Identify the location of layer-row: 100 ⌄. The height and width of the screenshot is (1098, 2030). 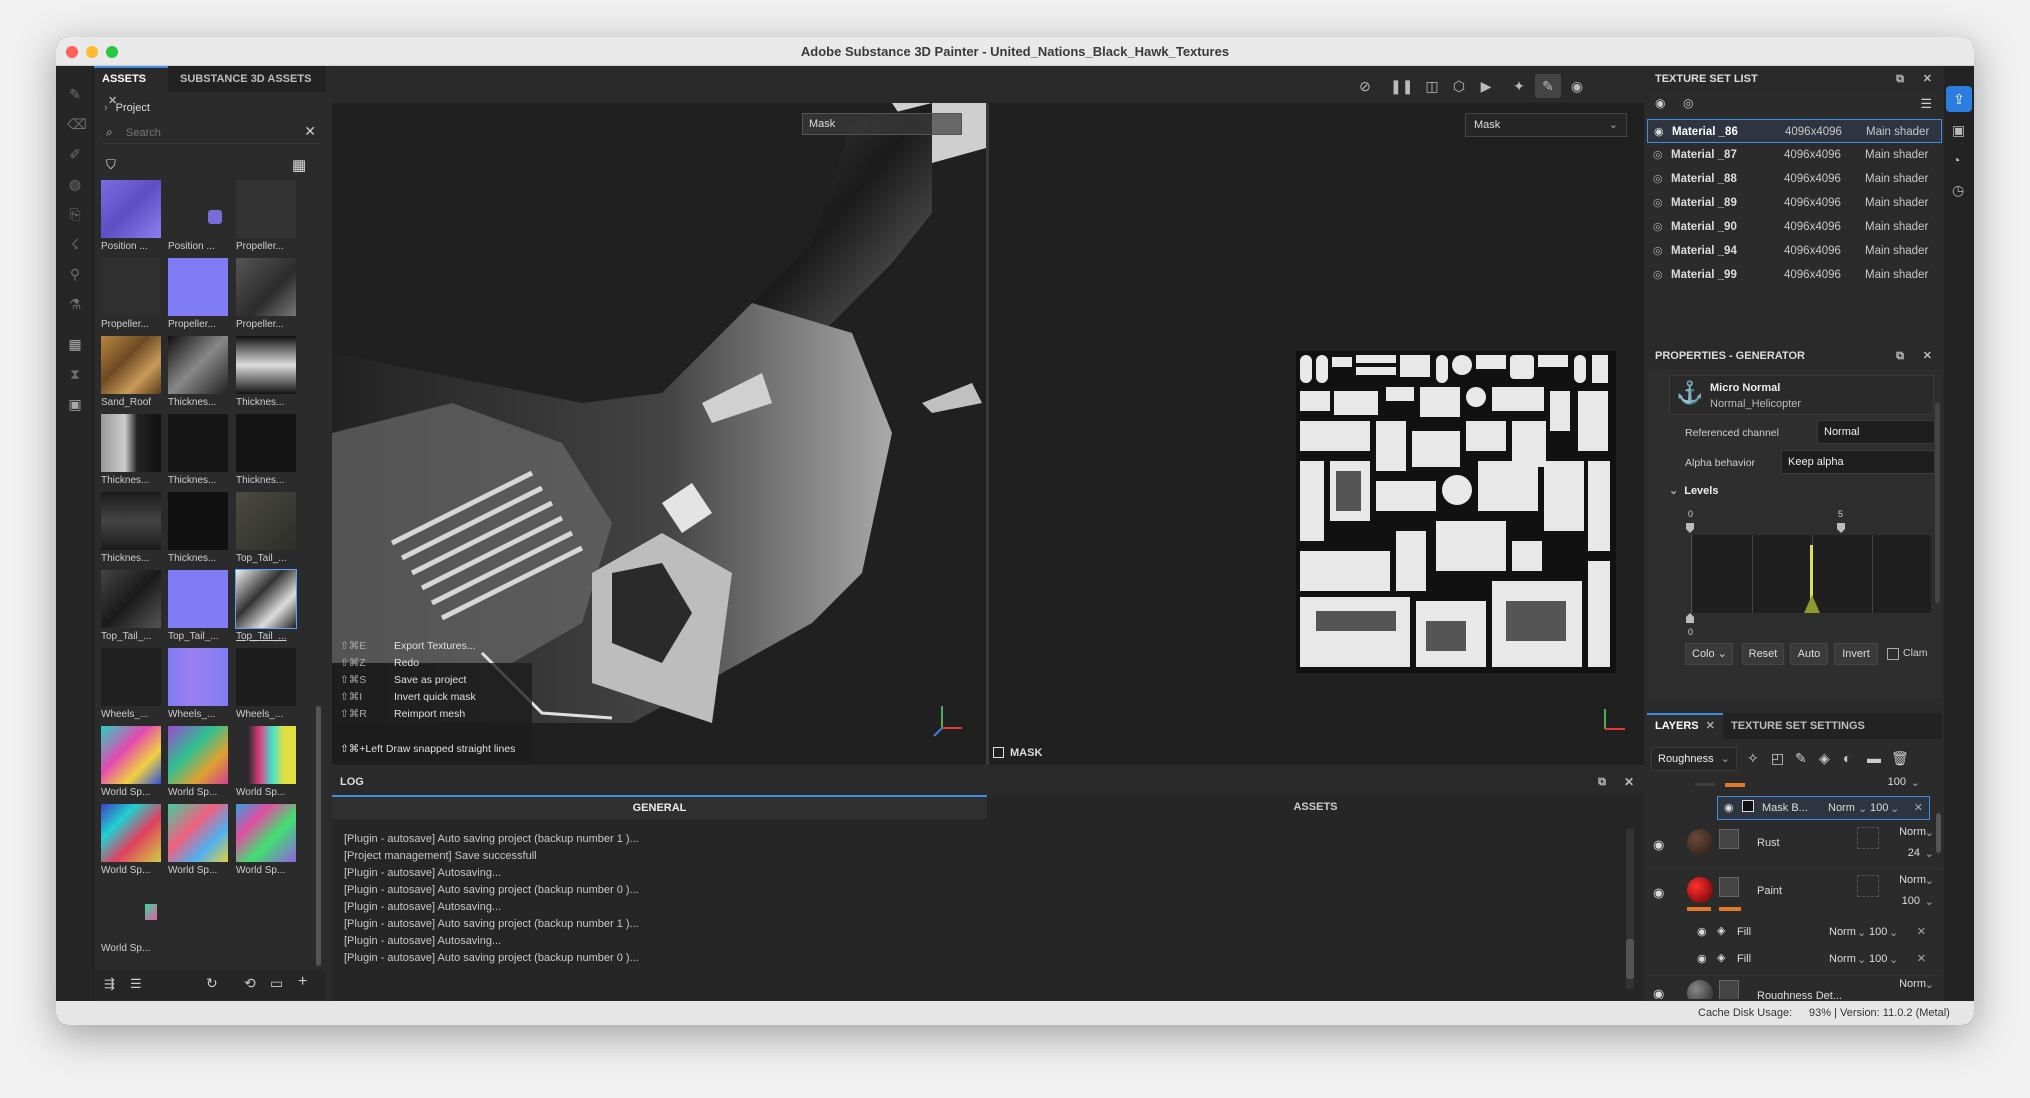
(1794, 784).